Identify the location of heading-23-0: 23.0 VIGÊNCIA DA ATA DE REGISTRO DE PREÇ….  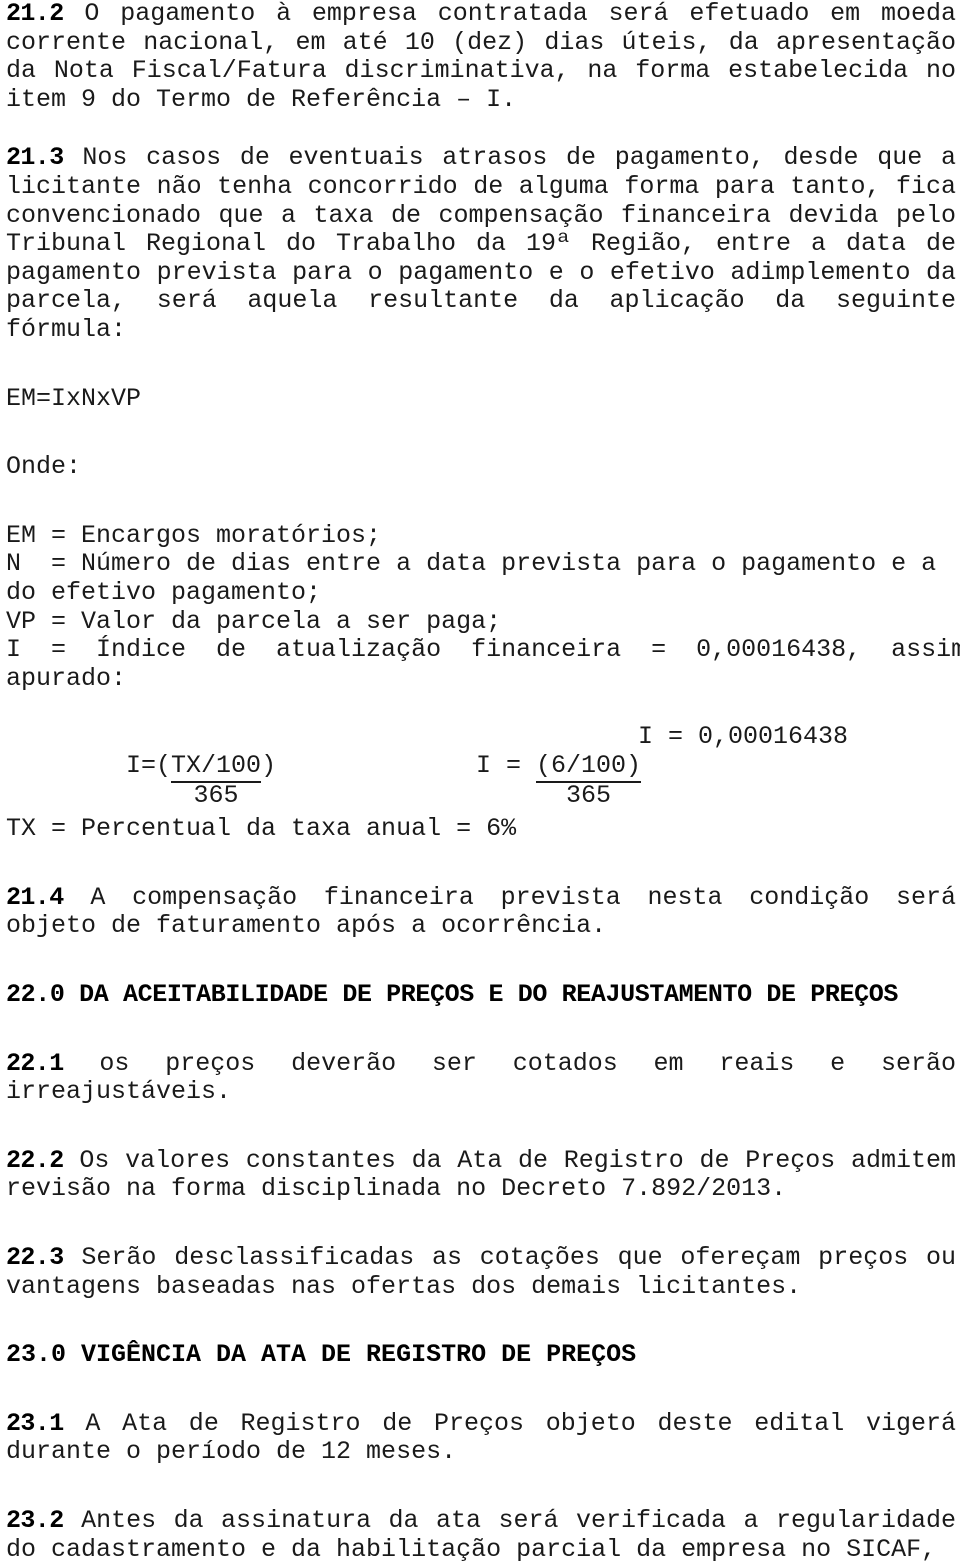
(321, 1355).